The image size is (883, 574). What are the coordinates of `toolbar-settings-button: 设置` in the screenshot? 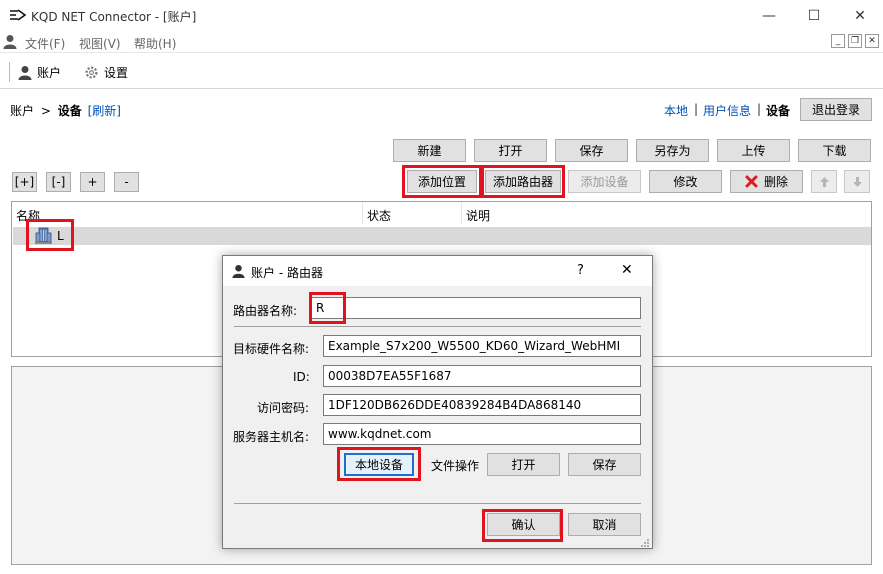 It's located at (106, 72).